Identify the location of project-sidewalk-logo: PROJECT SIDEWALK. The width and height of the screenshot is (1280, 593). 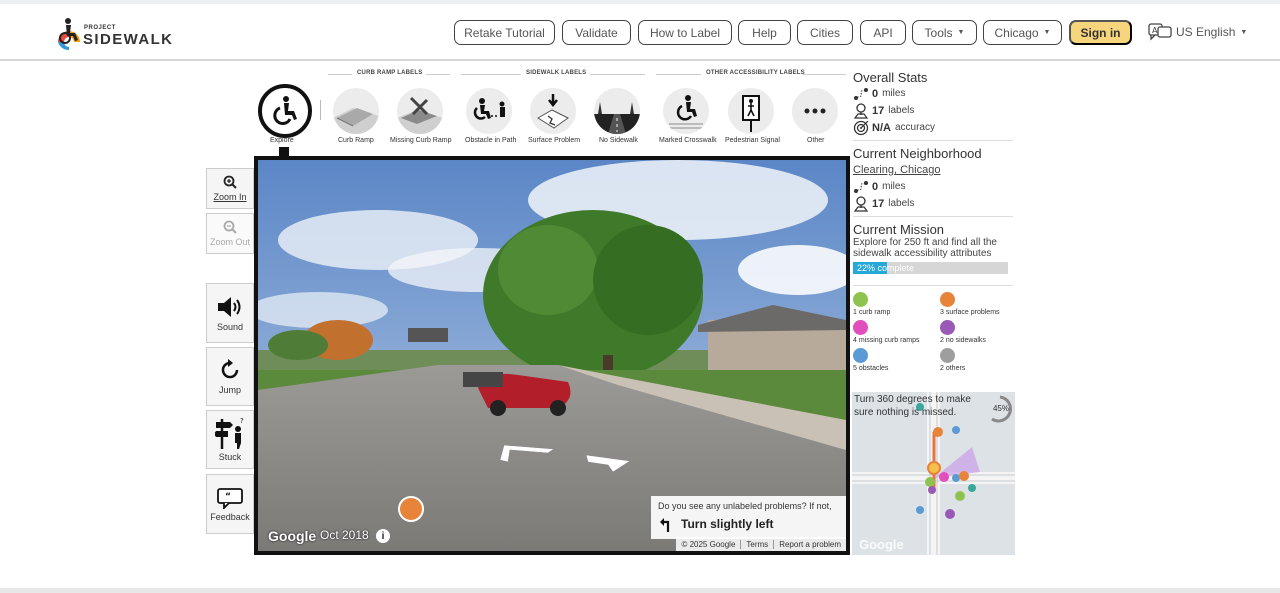
(122, 34).